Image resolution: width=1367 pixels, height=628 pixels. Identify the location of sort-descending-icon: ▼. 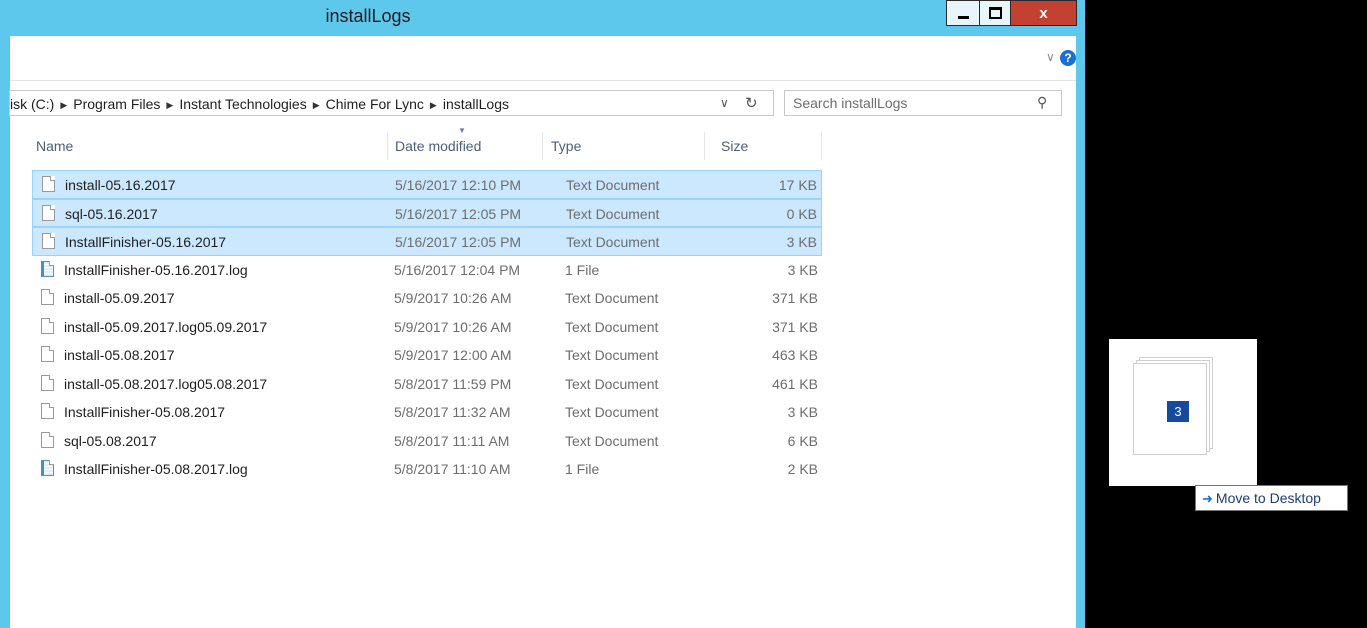
(462, 130).